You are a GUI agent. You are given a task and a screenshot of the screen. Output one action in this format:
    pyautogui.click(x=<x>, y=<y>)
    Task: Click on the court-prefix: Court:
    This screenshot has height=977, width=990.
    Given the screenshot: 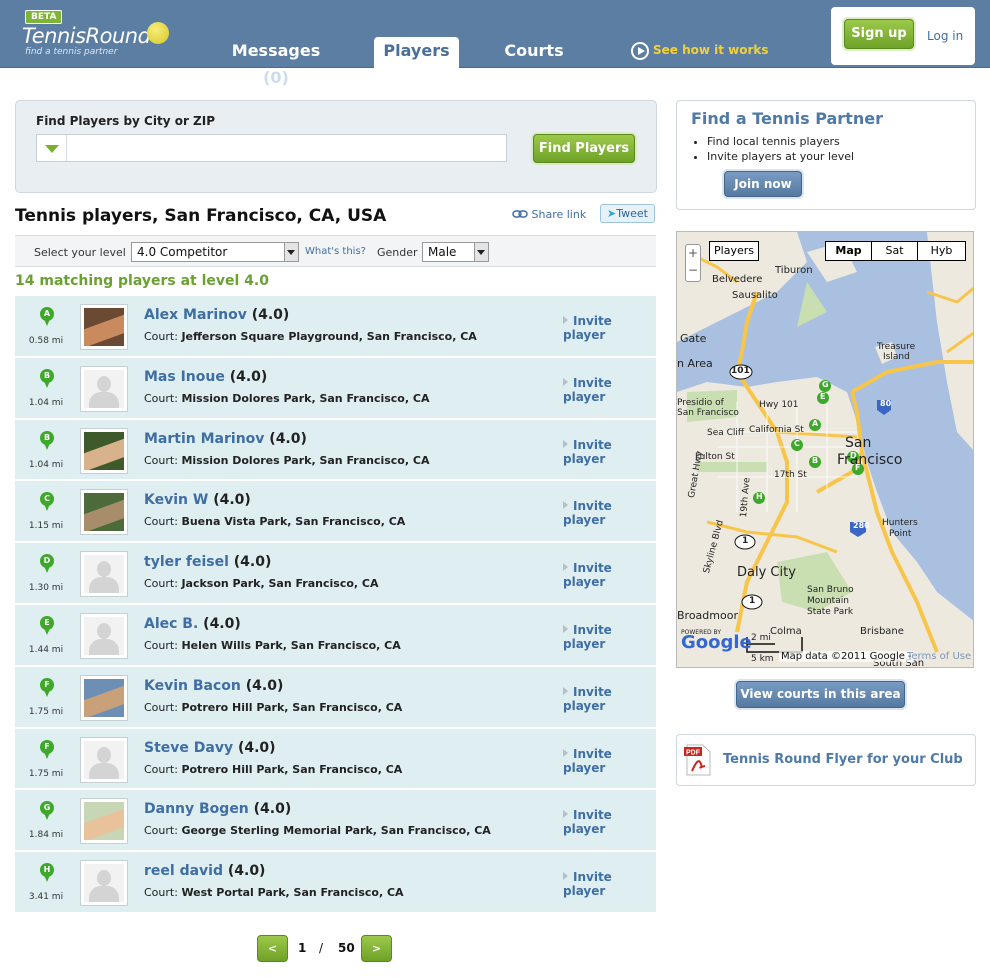 What is the action you would take?
    pyautogui.click(x=161, y=522)
    